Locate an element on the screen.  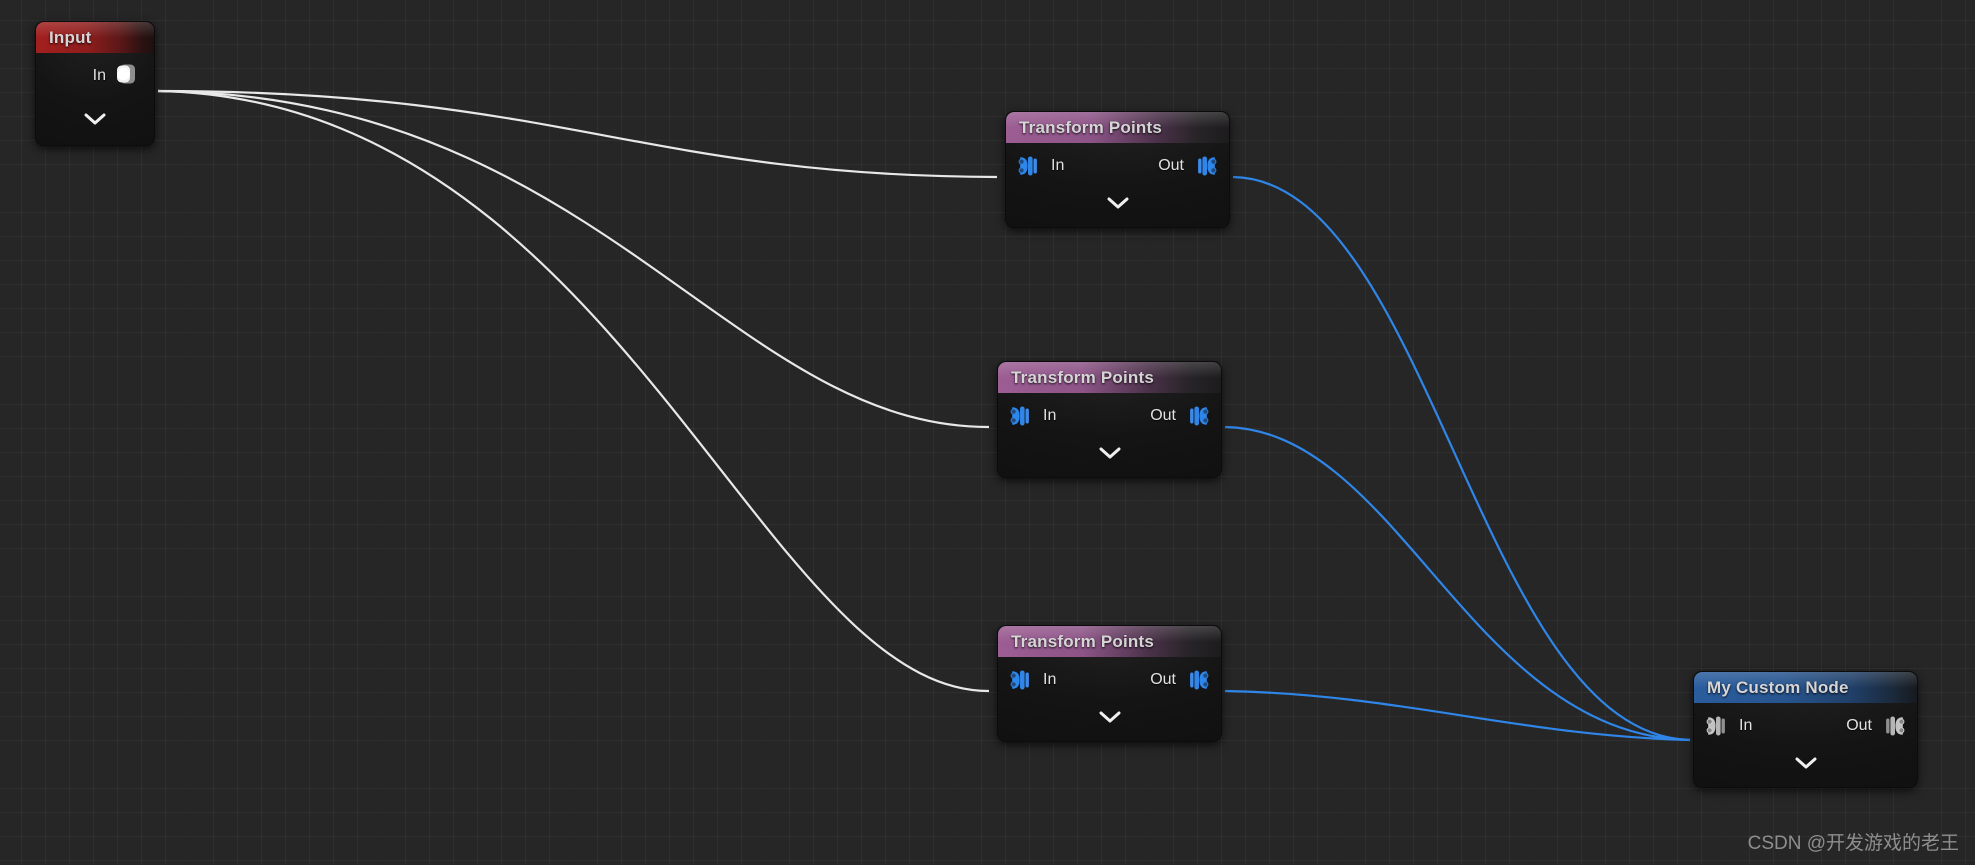
node-transform-points-1-body: In Out is located at coordinates (1117, 180).